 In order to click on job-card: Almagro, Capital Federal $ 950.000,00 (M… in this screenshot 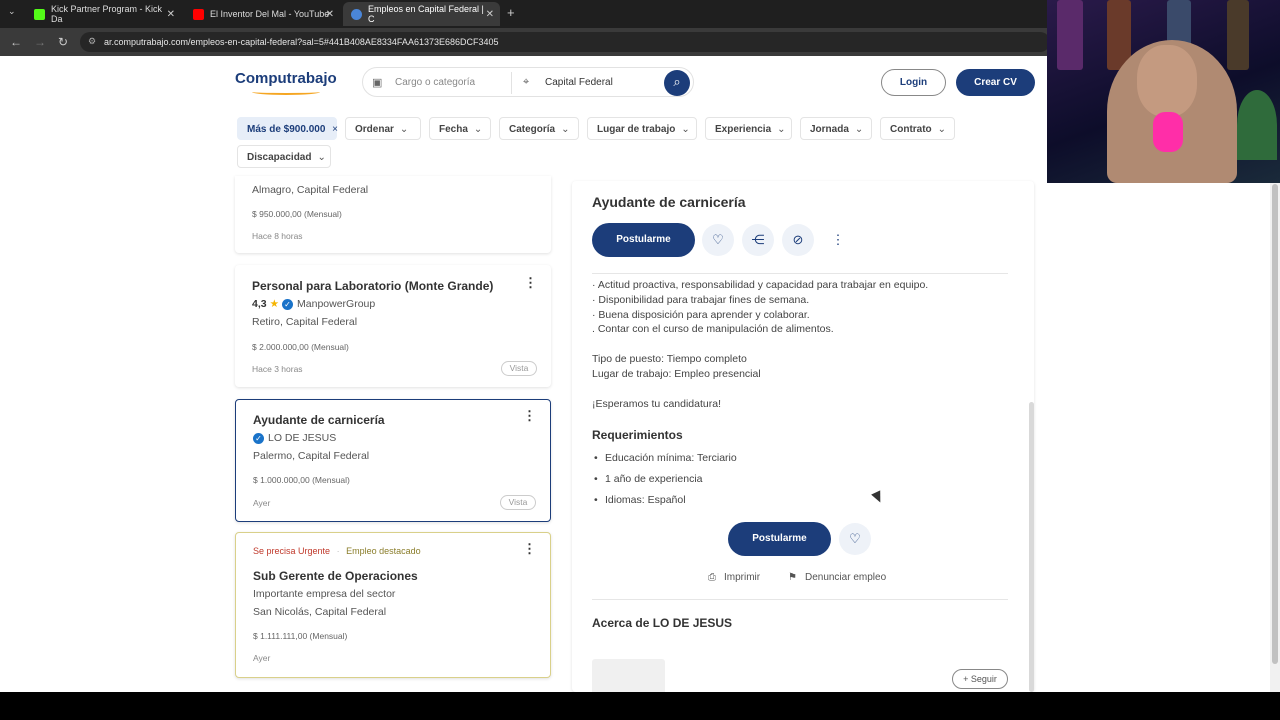, I will do `click(393, 214)`.